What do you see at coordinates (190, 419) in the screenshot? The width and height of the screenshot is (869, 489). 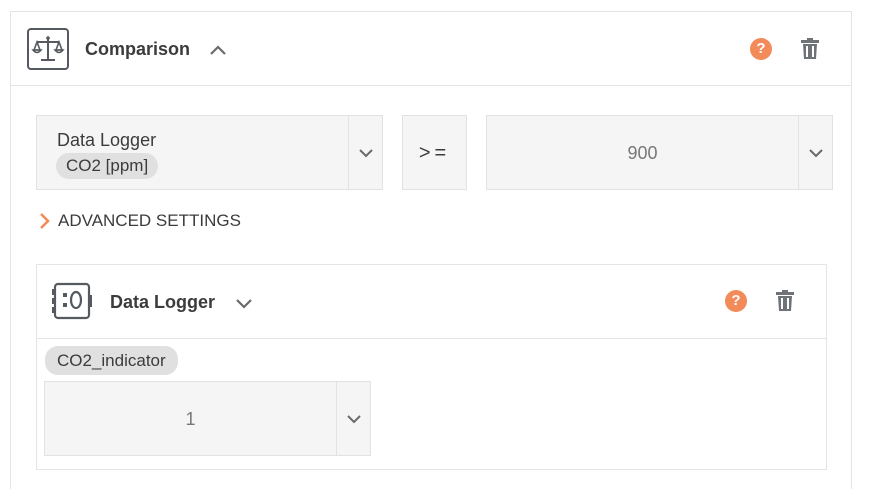 I see `value-display: 1` at bounding box center [190, 419].